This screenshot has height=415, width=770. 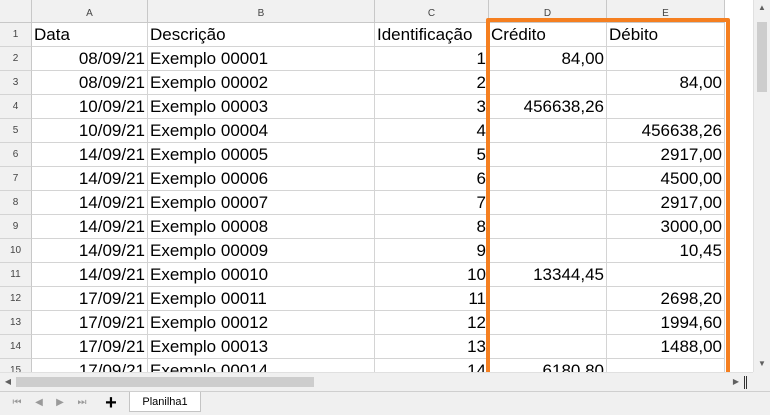 What do you see at coordinates (39, 403) in the screenshot?
I see `prev-sheet-icon: ◀` at bounding box center [39, 403].